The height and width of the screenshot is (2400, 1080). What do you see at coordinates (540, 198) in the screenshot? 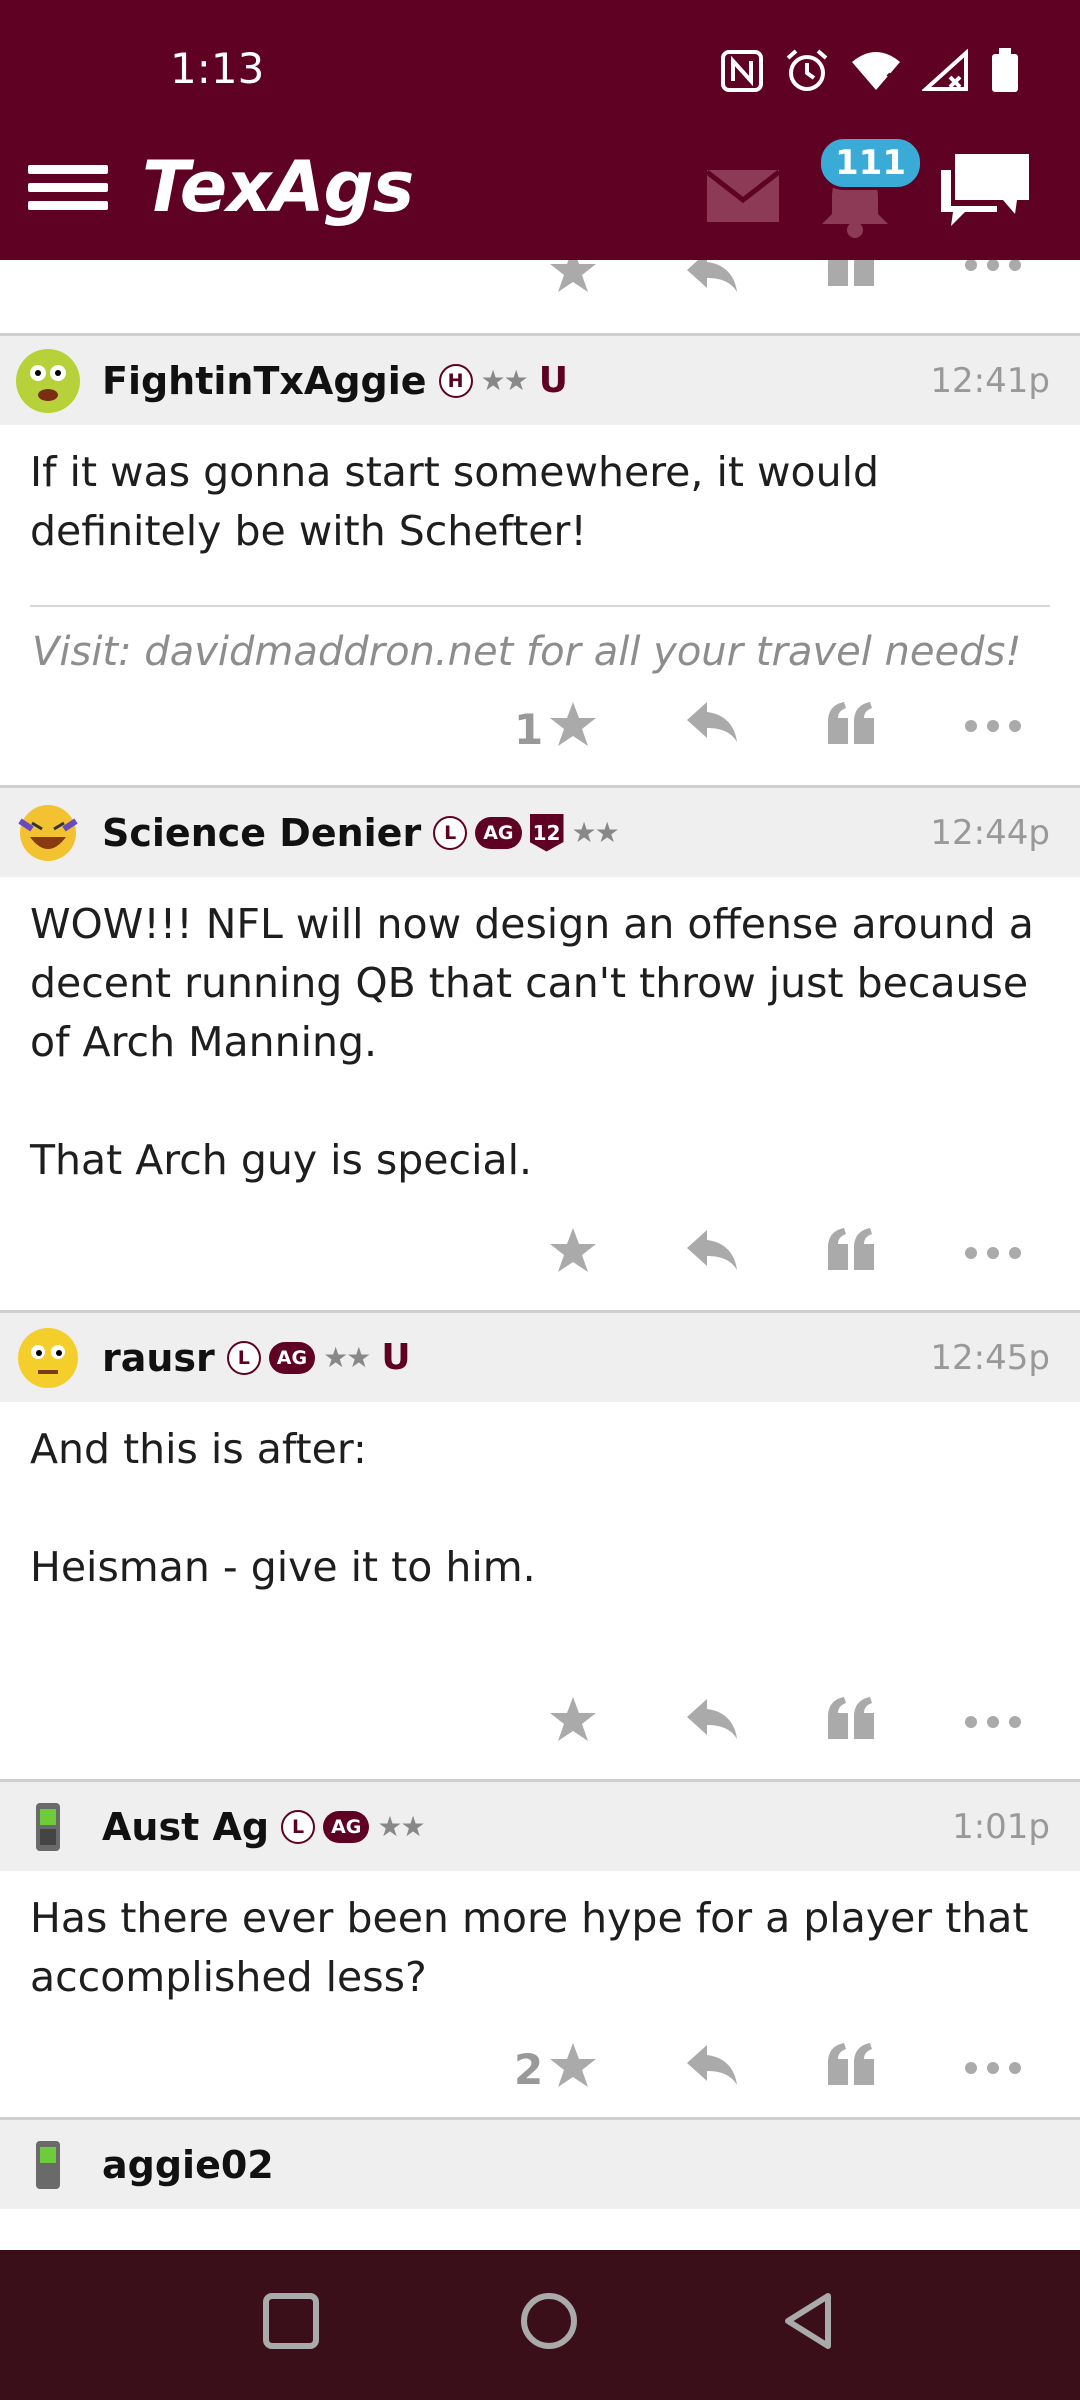
I see `app-bar: TexAgs 111` at bounding box center [540, 198].